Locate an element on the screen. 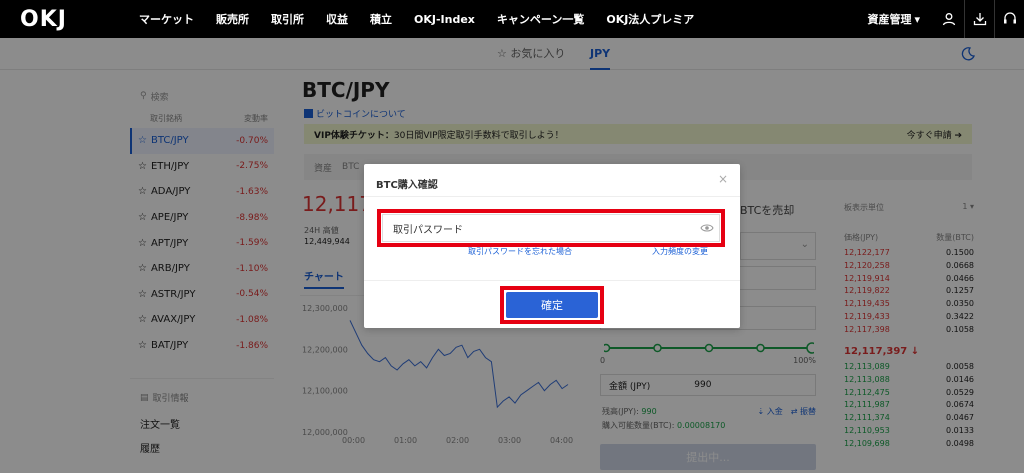  confirm-button: 確定 is located at coordinates (552, 305).